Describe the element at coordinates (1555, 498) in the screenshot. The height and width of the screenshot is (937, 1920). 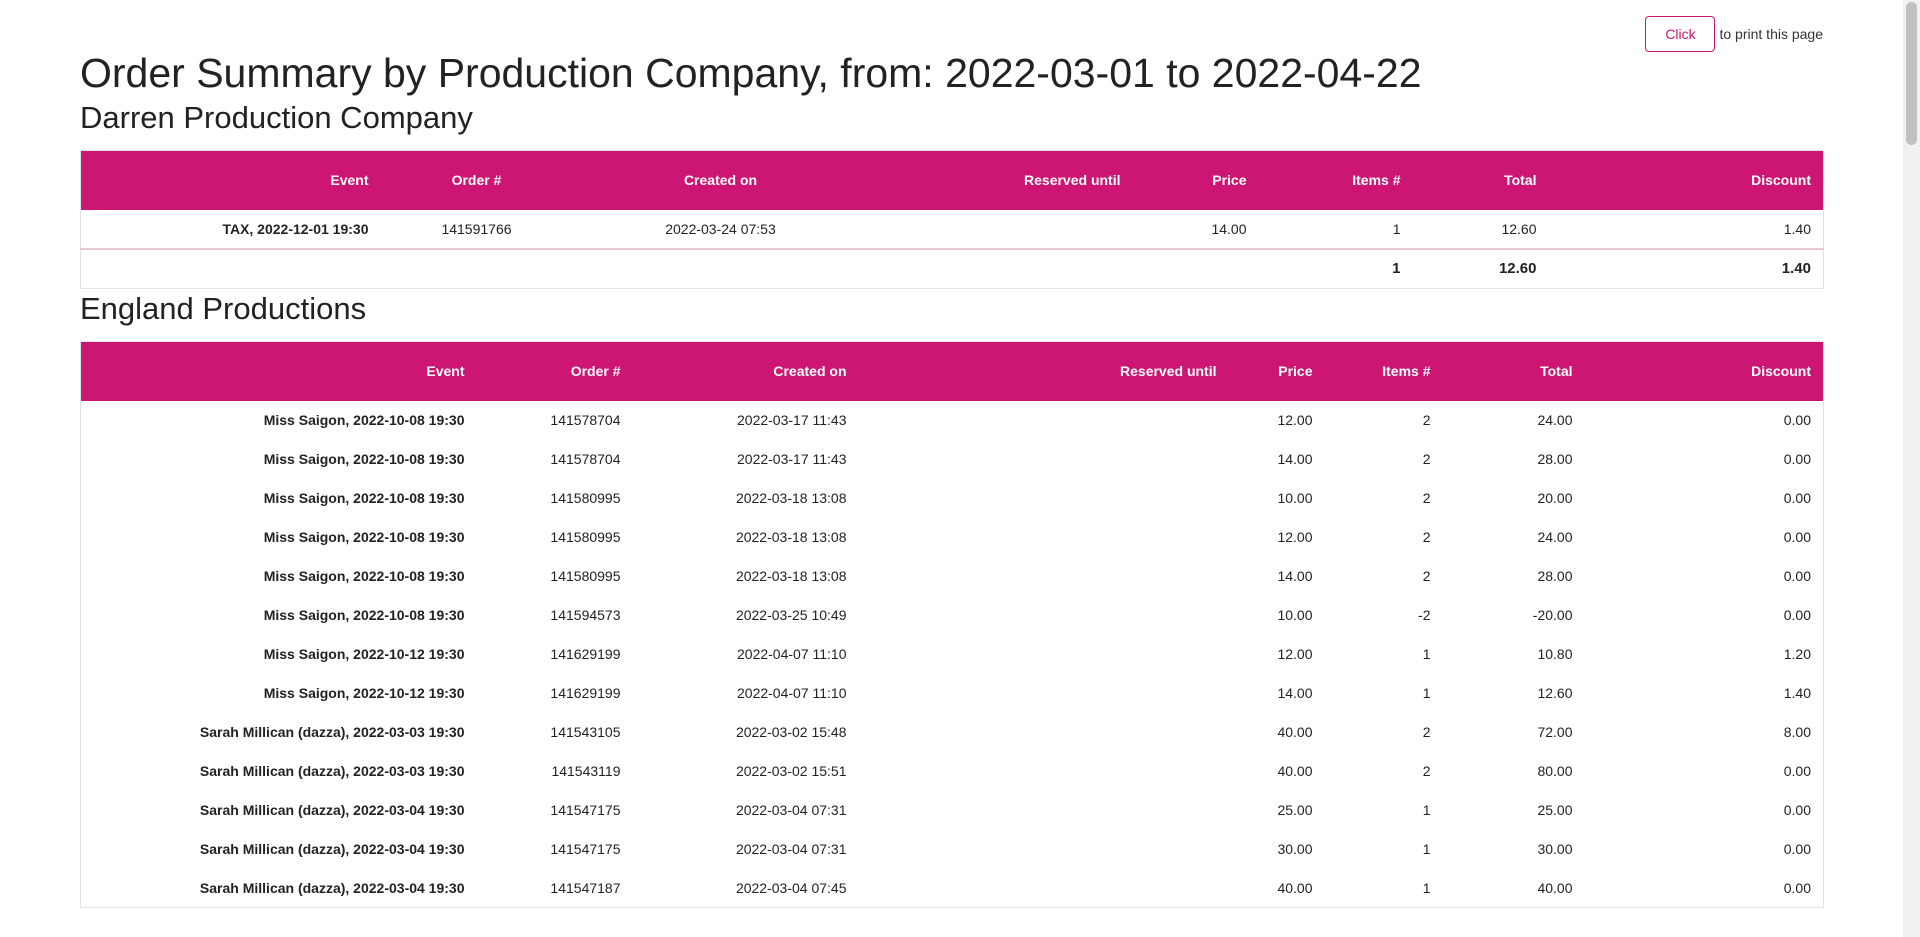
I see `cell-total: 20.00` at that location.